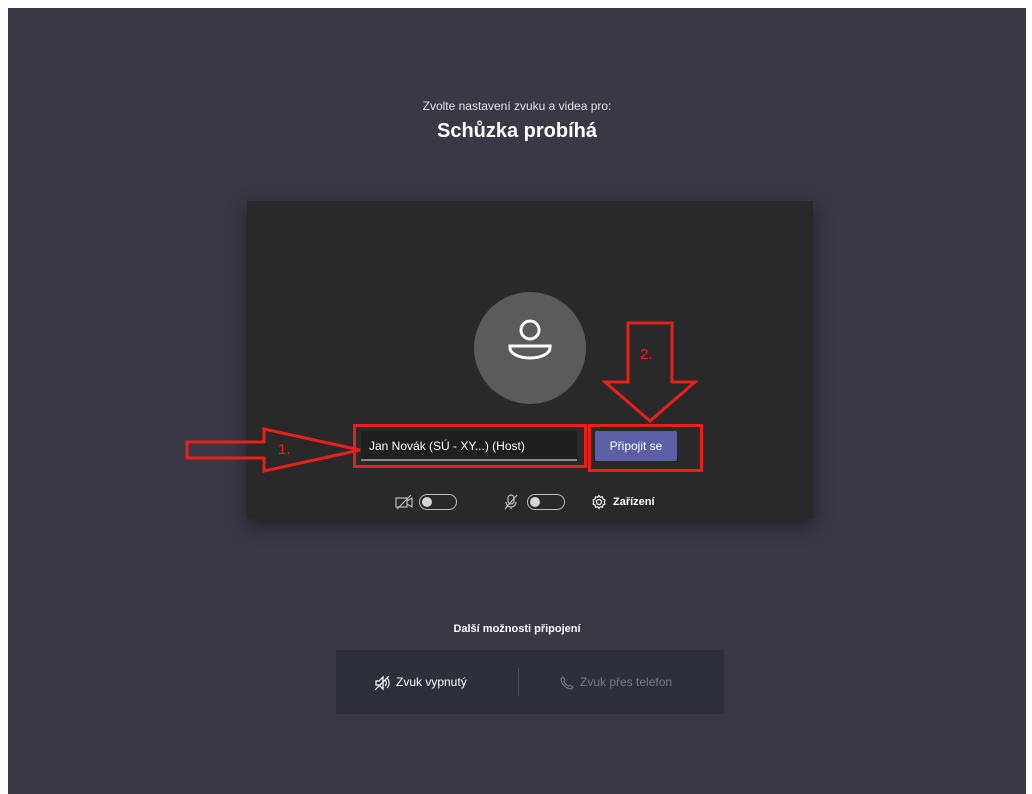 The image size is (1032, 794). Describe the element at coordinates (530, 682) in the screenshot. I see `more-options-panel: Zvuk vypnutý Zvuk přes telefon` at that location.